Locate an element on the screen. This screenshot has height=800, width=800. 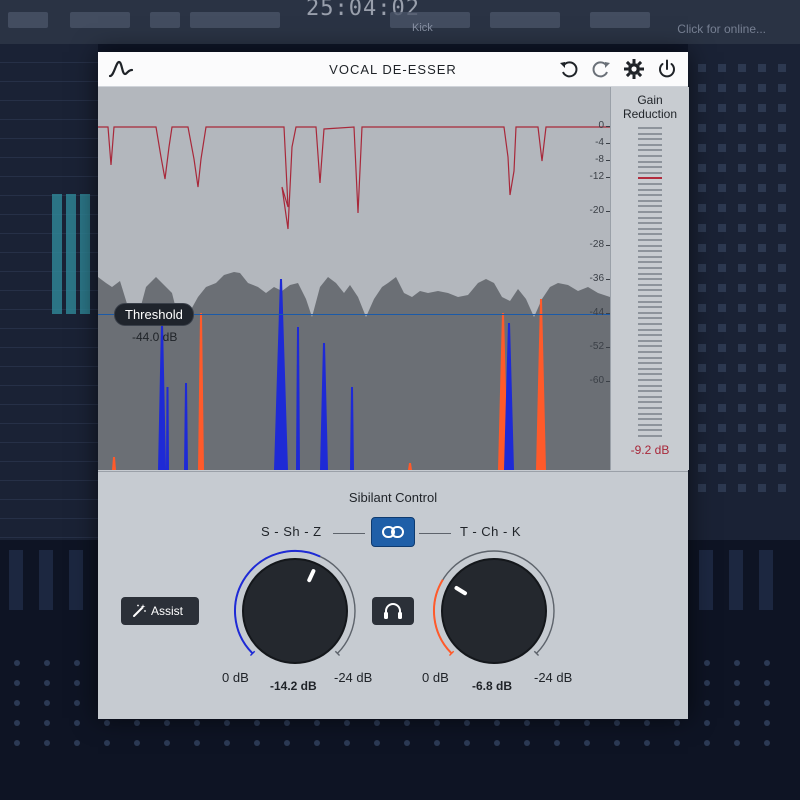
gain-reduction-value: -9.2 dB is located at coordinates (650, 450).